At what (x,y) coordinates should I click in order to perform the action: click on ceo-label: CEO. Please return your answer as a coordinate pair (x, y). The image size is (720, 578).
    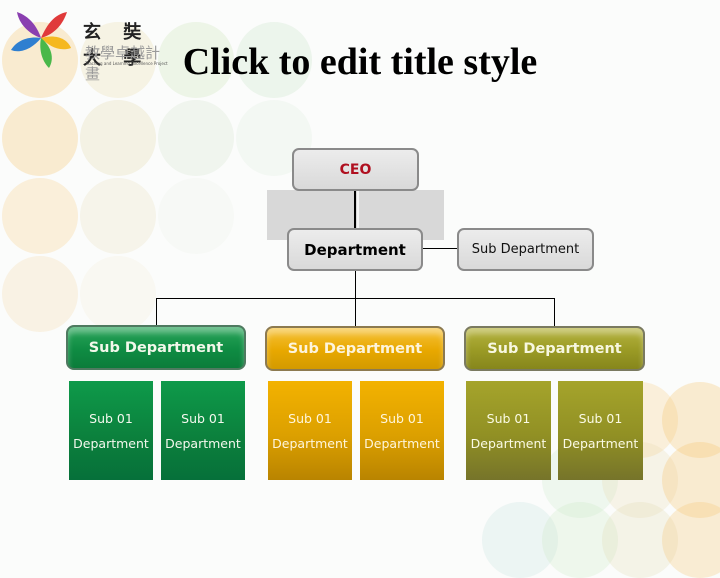
    Looking at the image, I should click on (355, 169).